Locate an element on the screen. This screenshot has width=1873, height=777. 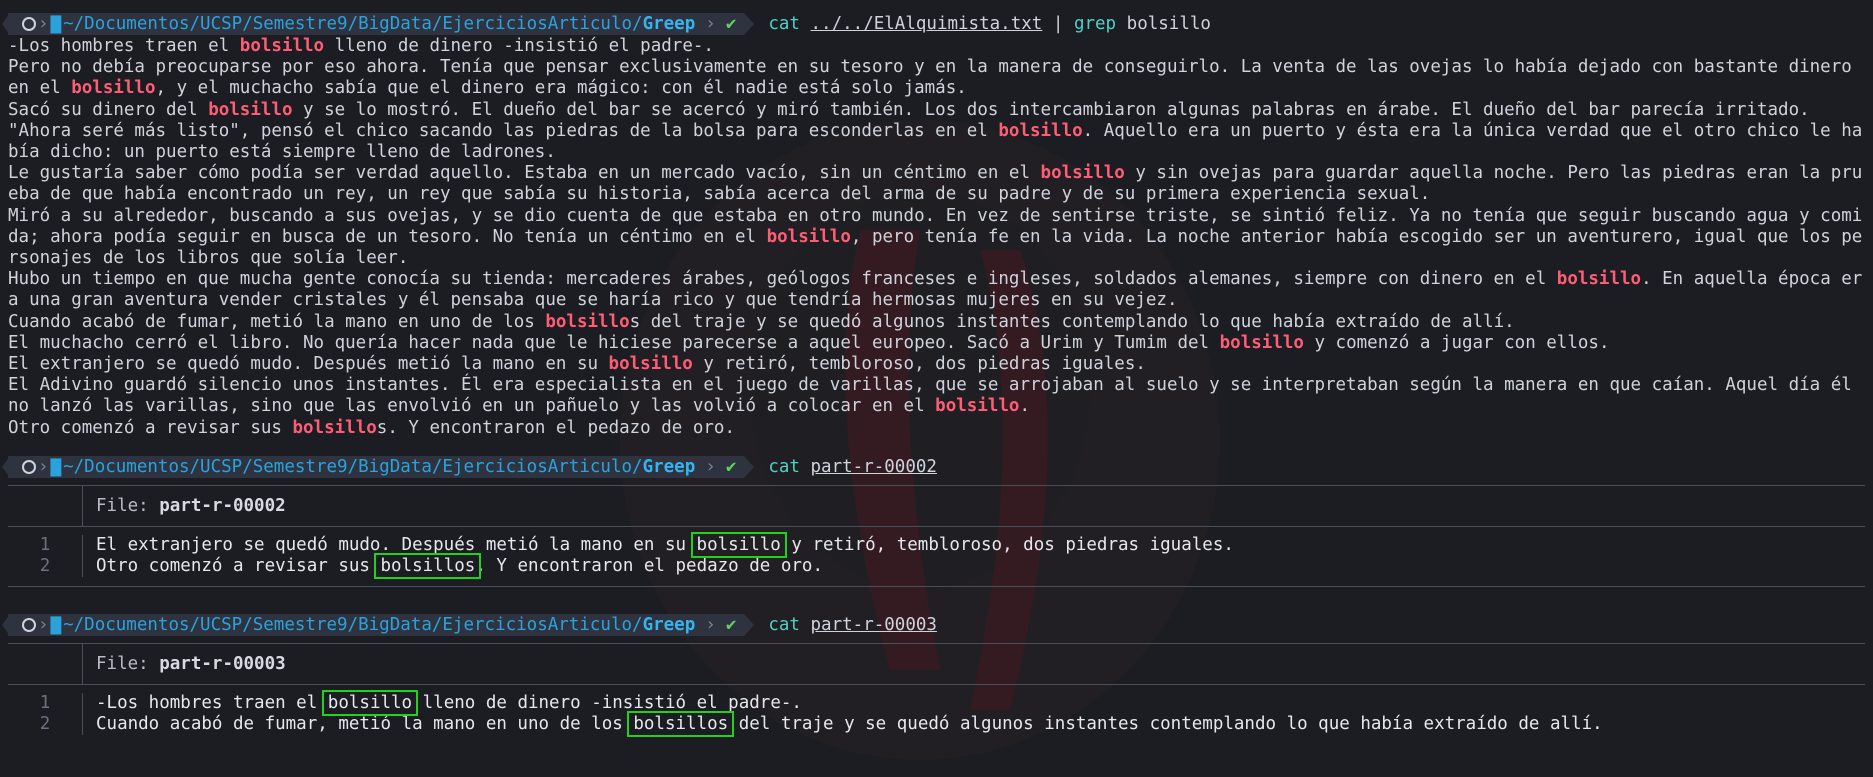
command-line: cat part-r-00003 is located at coordinates (852, 625).